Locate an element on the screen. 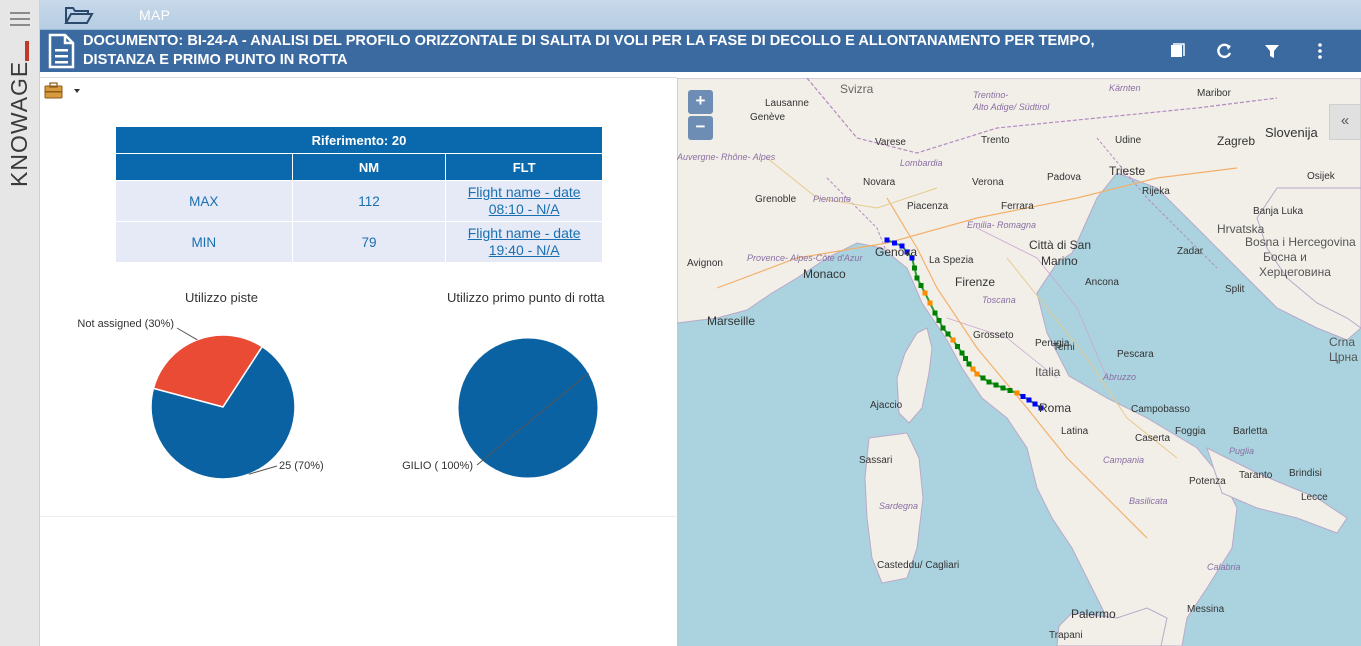 This screenshot has width=1361, height=646. map-place-label: Genova is located at coordinates (896, 252).